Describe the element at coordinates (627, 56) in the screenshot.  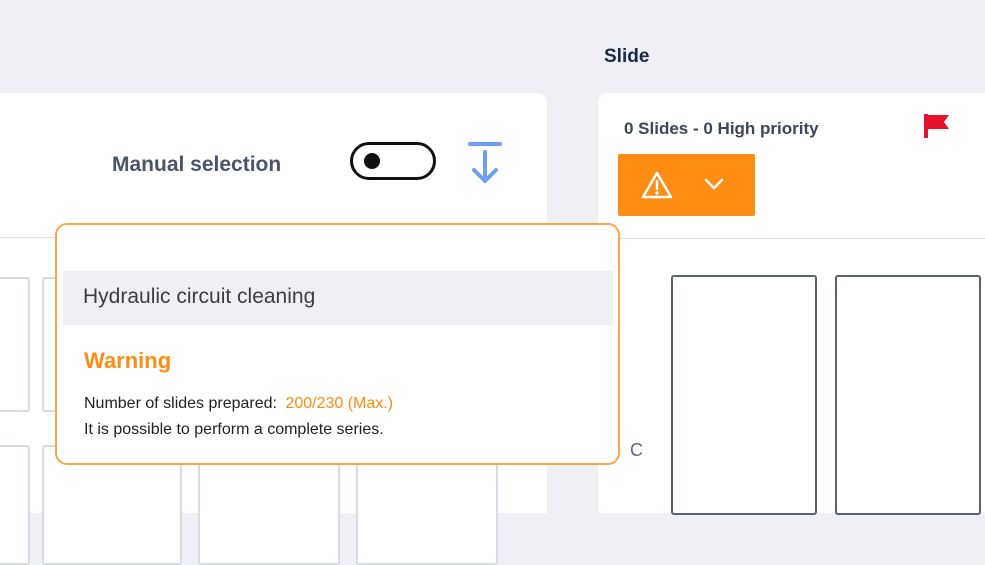
I see `section-title-slide: Slide` at that location.